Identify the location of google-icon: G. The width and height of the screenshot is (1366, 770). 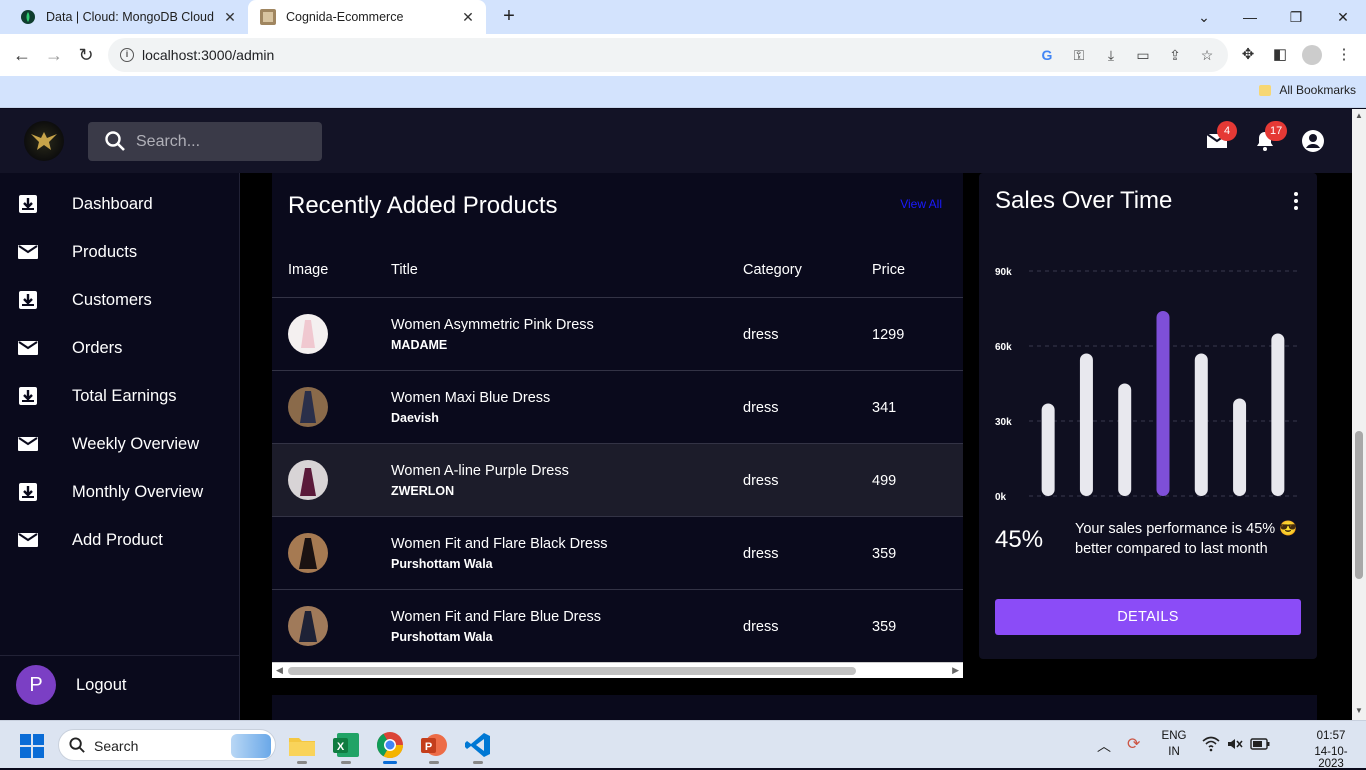
(1047, 55).